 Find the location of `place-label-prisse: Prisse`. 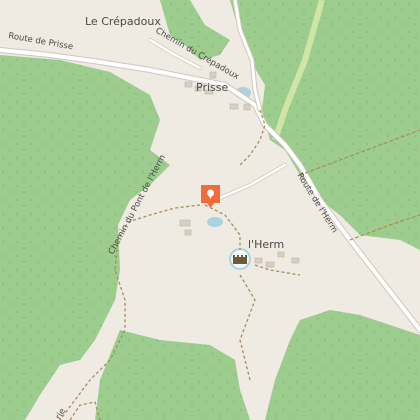

place-label-prisse: Prisse is located at coordinates (212, 87).